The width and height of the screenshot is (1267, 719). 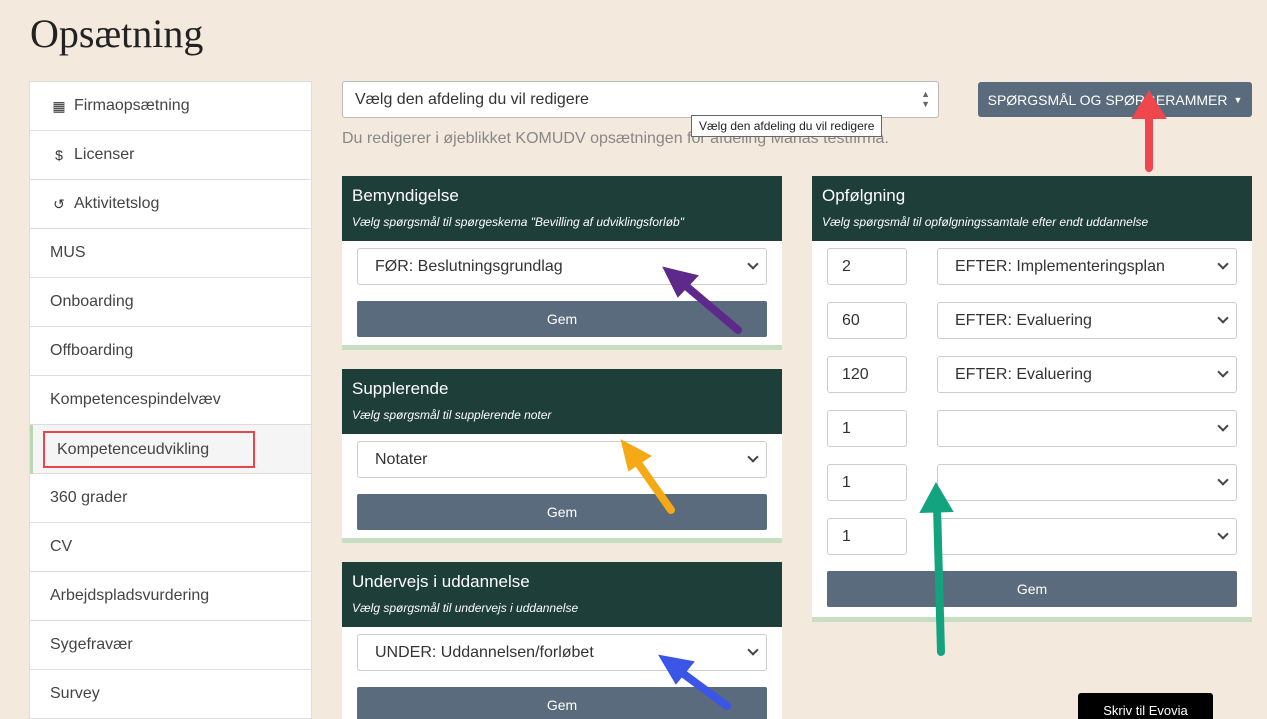 What do you see at coordinates (170, 351) in the screenshot?
I see `sidebar-item-offboarding: Offboarding` at bounding box center [170, 351].